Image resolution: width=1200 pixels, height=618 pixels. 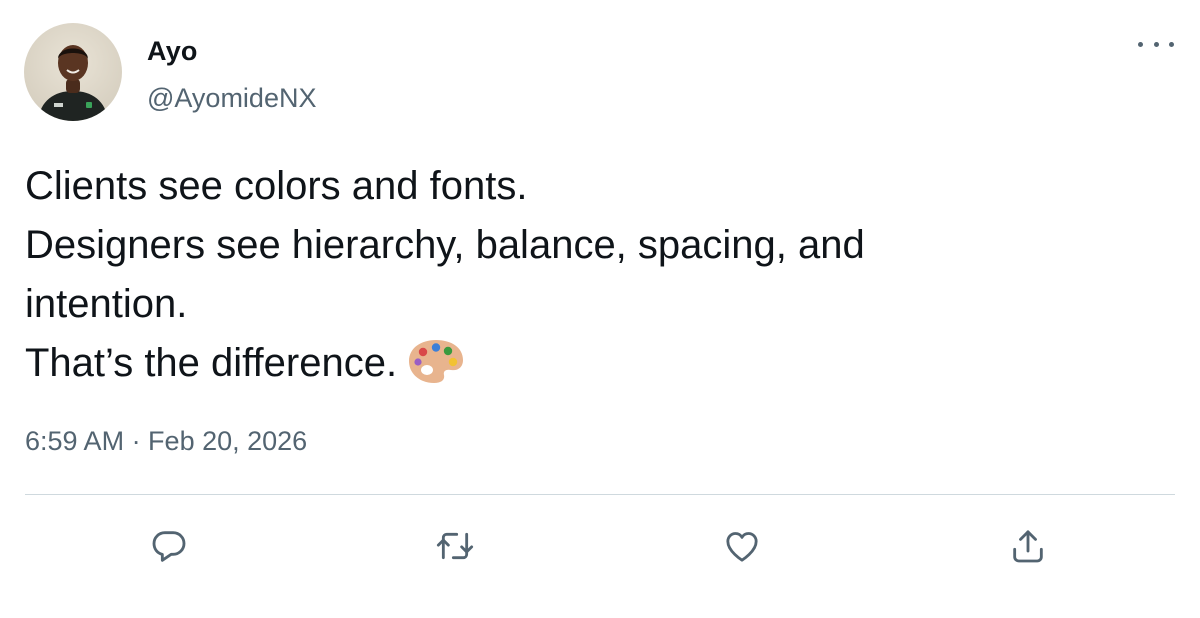 I want to click on retweet-icon, so click(x=455, y=546).